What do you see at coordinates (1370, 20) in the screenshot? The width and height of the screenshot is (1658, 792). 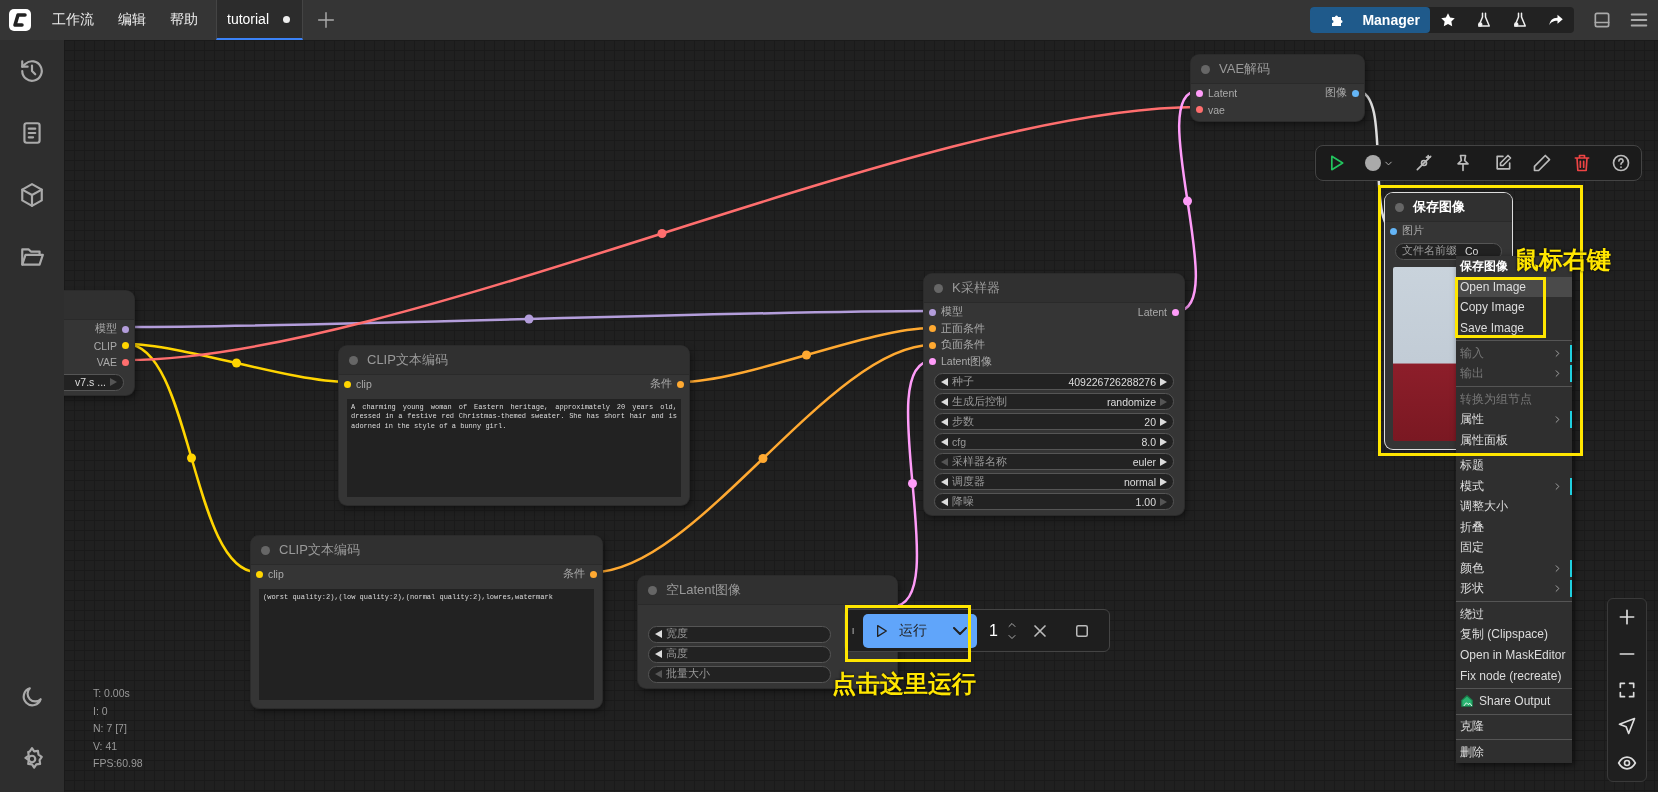 I see `manager-button: Manager` at bounding box center [1370, 20].